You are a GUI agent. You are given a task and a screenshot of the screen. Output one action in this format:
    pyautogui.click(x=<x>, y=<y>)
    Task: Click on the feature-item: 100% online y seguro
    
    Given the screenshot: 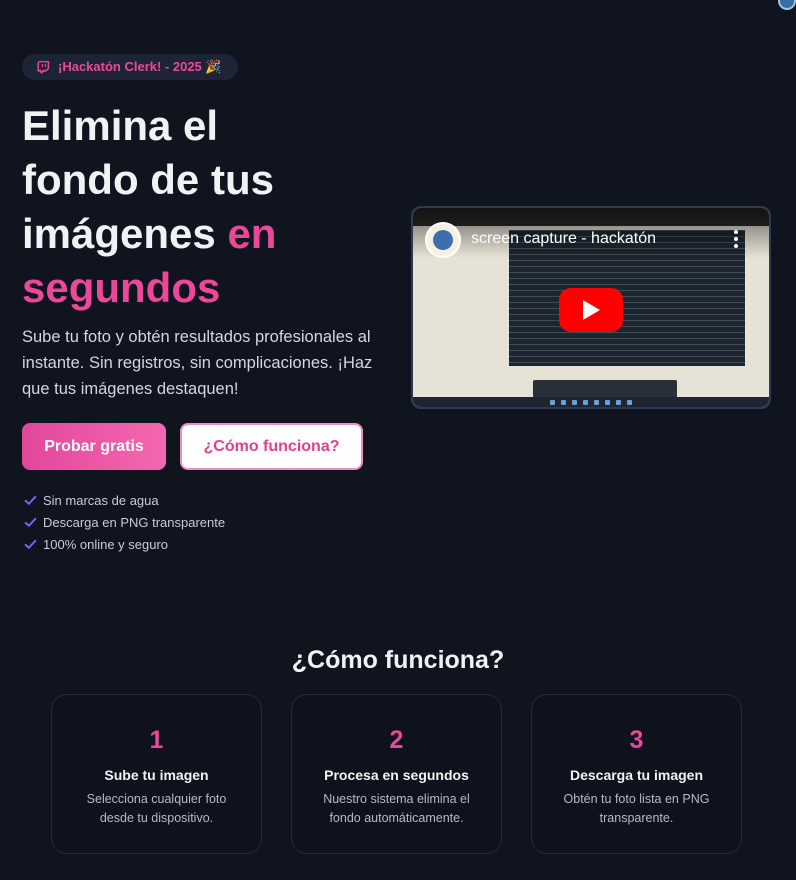 What is the action you would take?
    pyautogui.click(x=124, y=544)
    